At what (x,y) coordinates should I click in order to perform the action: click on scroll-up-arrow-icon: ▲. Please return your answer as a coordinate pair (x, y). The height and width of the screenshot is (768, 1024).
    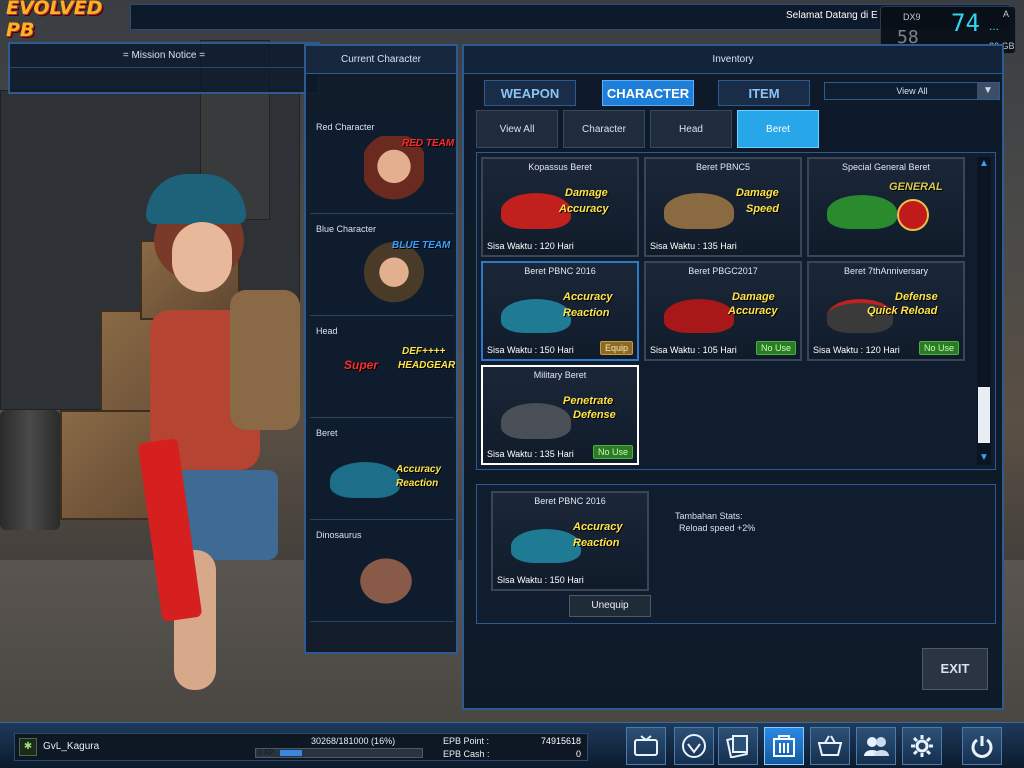
    Looking at the image, I should click on (984, 164).